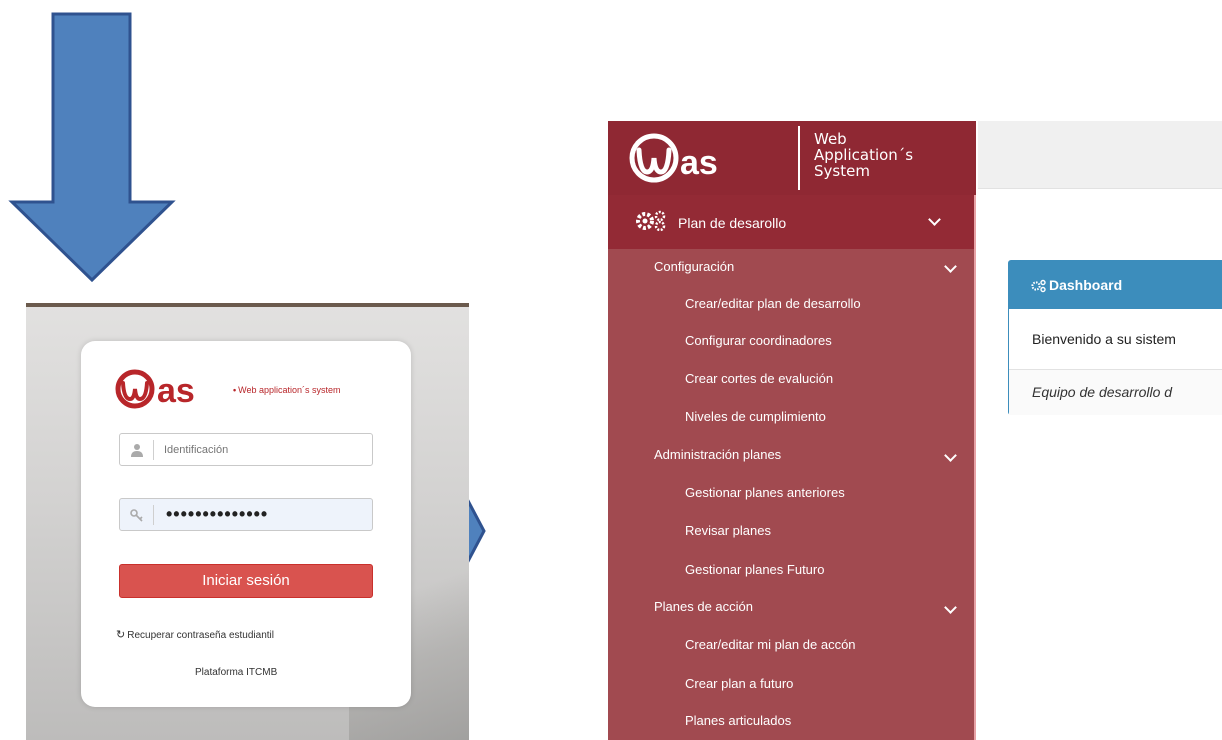  Describe the element at coordinates (755, 416) in the screenshot. I see `menu-item-niveles-cumplimiento: Niveles de cumplimiento` at that location.